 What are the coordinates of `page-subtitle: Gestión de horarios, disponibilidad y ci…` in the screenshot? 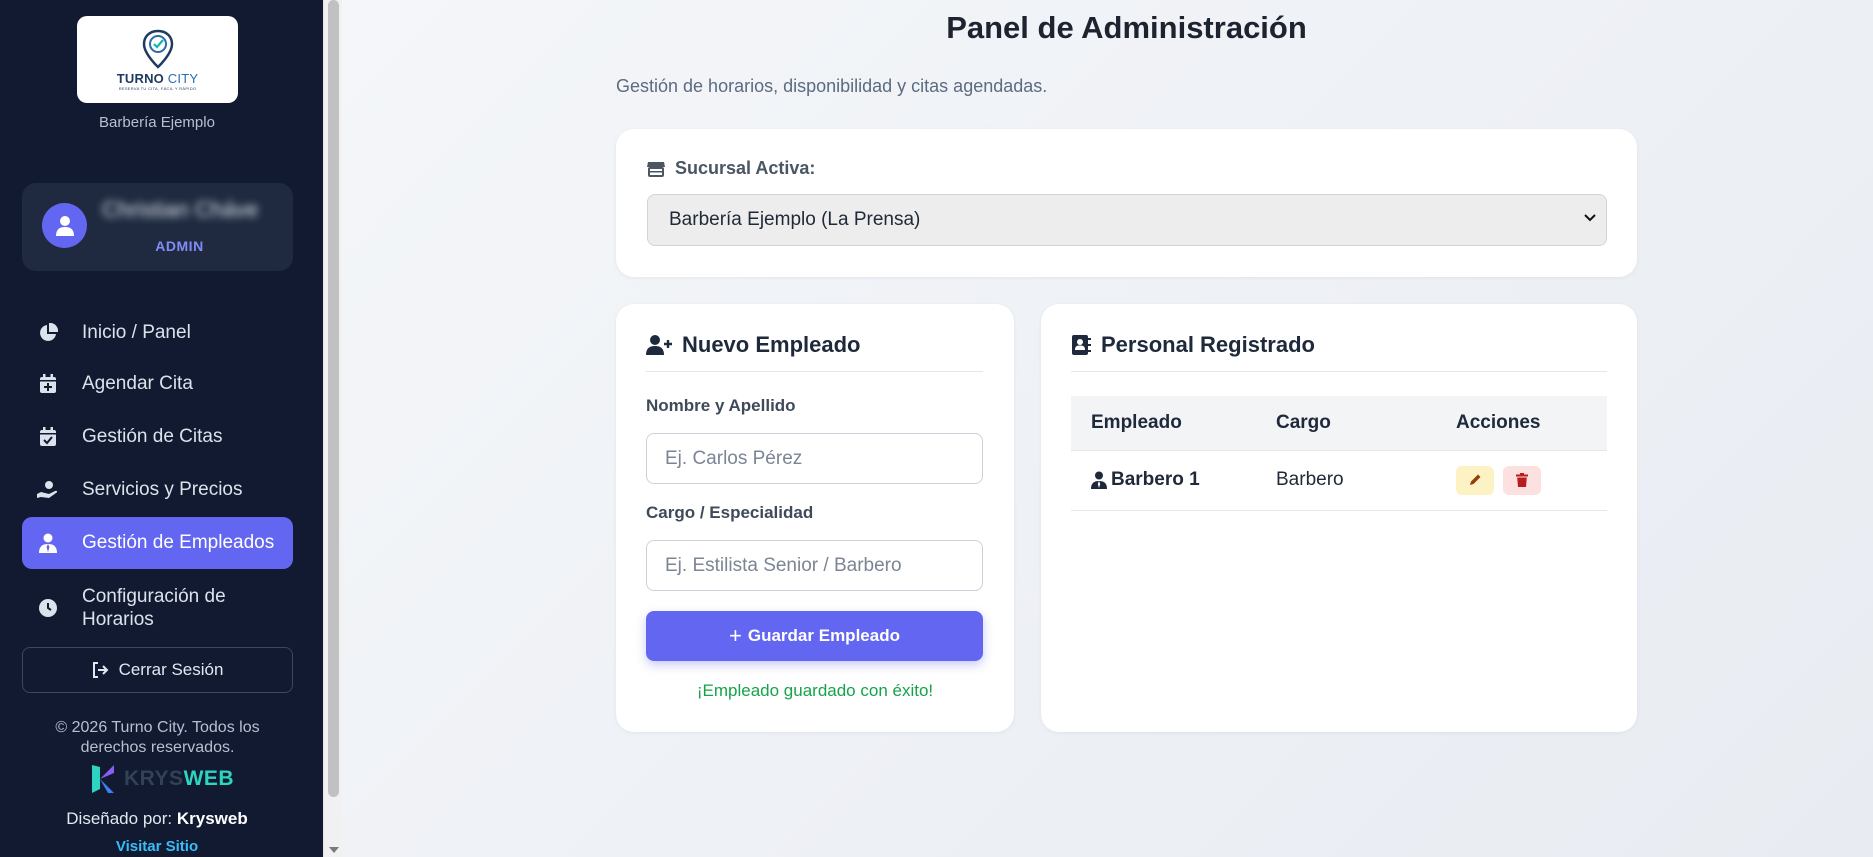 It's located at (832, 86).